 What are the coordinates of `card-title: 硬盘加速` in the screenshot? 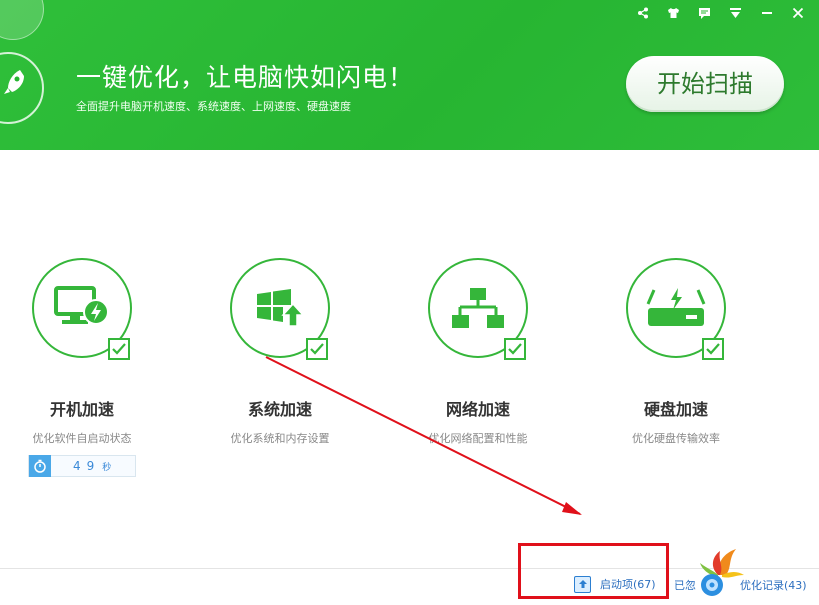 It's located at (675, 409).